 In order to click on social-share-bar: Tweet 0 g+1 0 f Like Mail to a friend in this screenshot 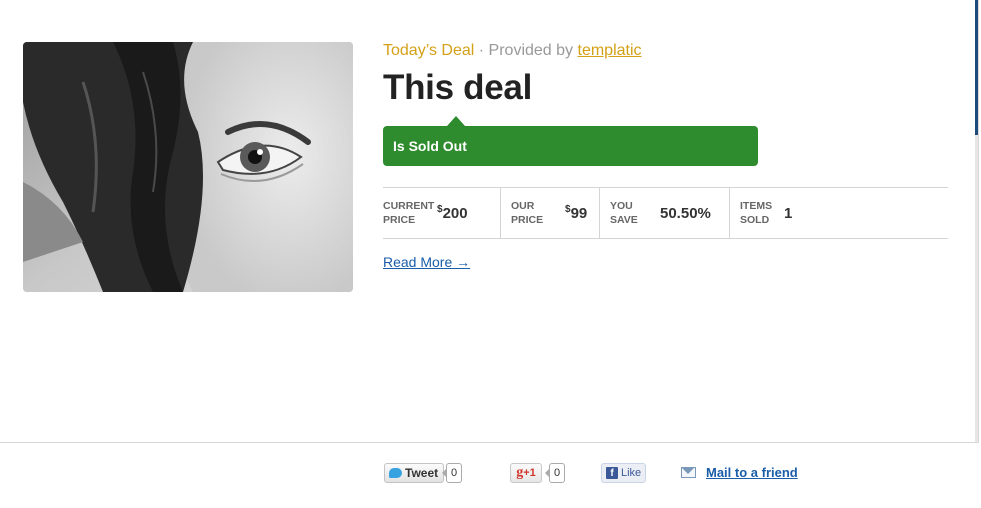, I will do `click(489, 475)`.